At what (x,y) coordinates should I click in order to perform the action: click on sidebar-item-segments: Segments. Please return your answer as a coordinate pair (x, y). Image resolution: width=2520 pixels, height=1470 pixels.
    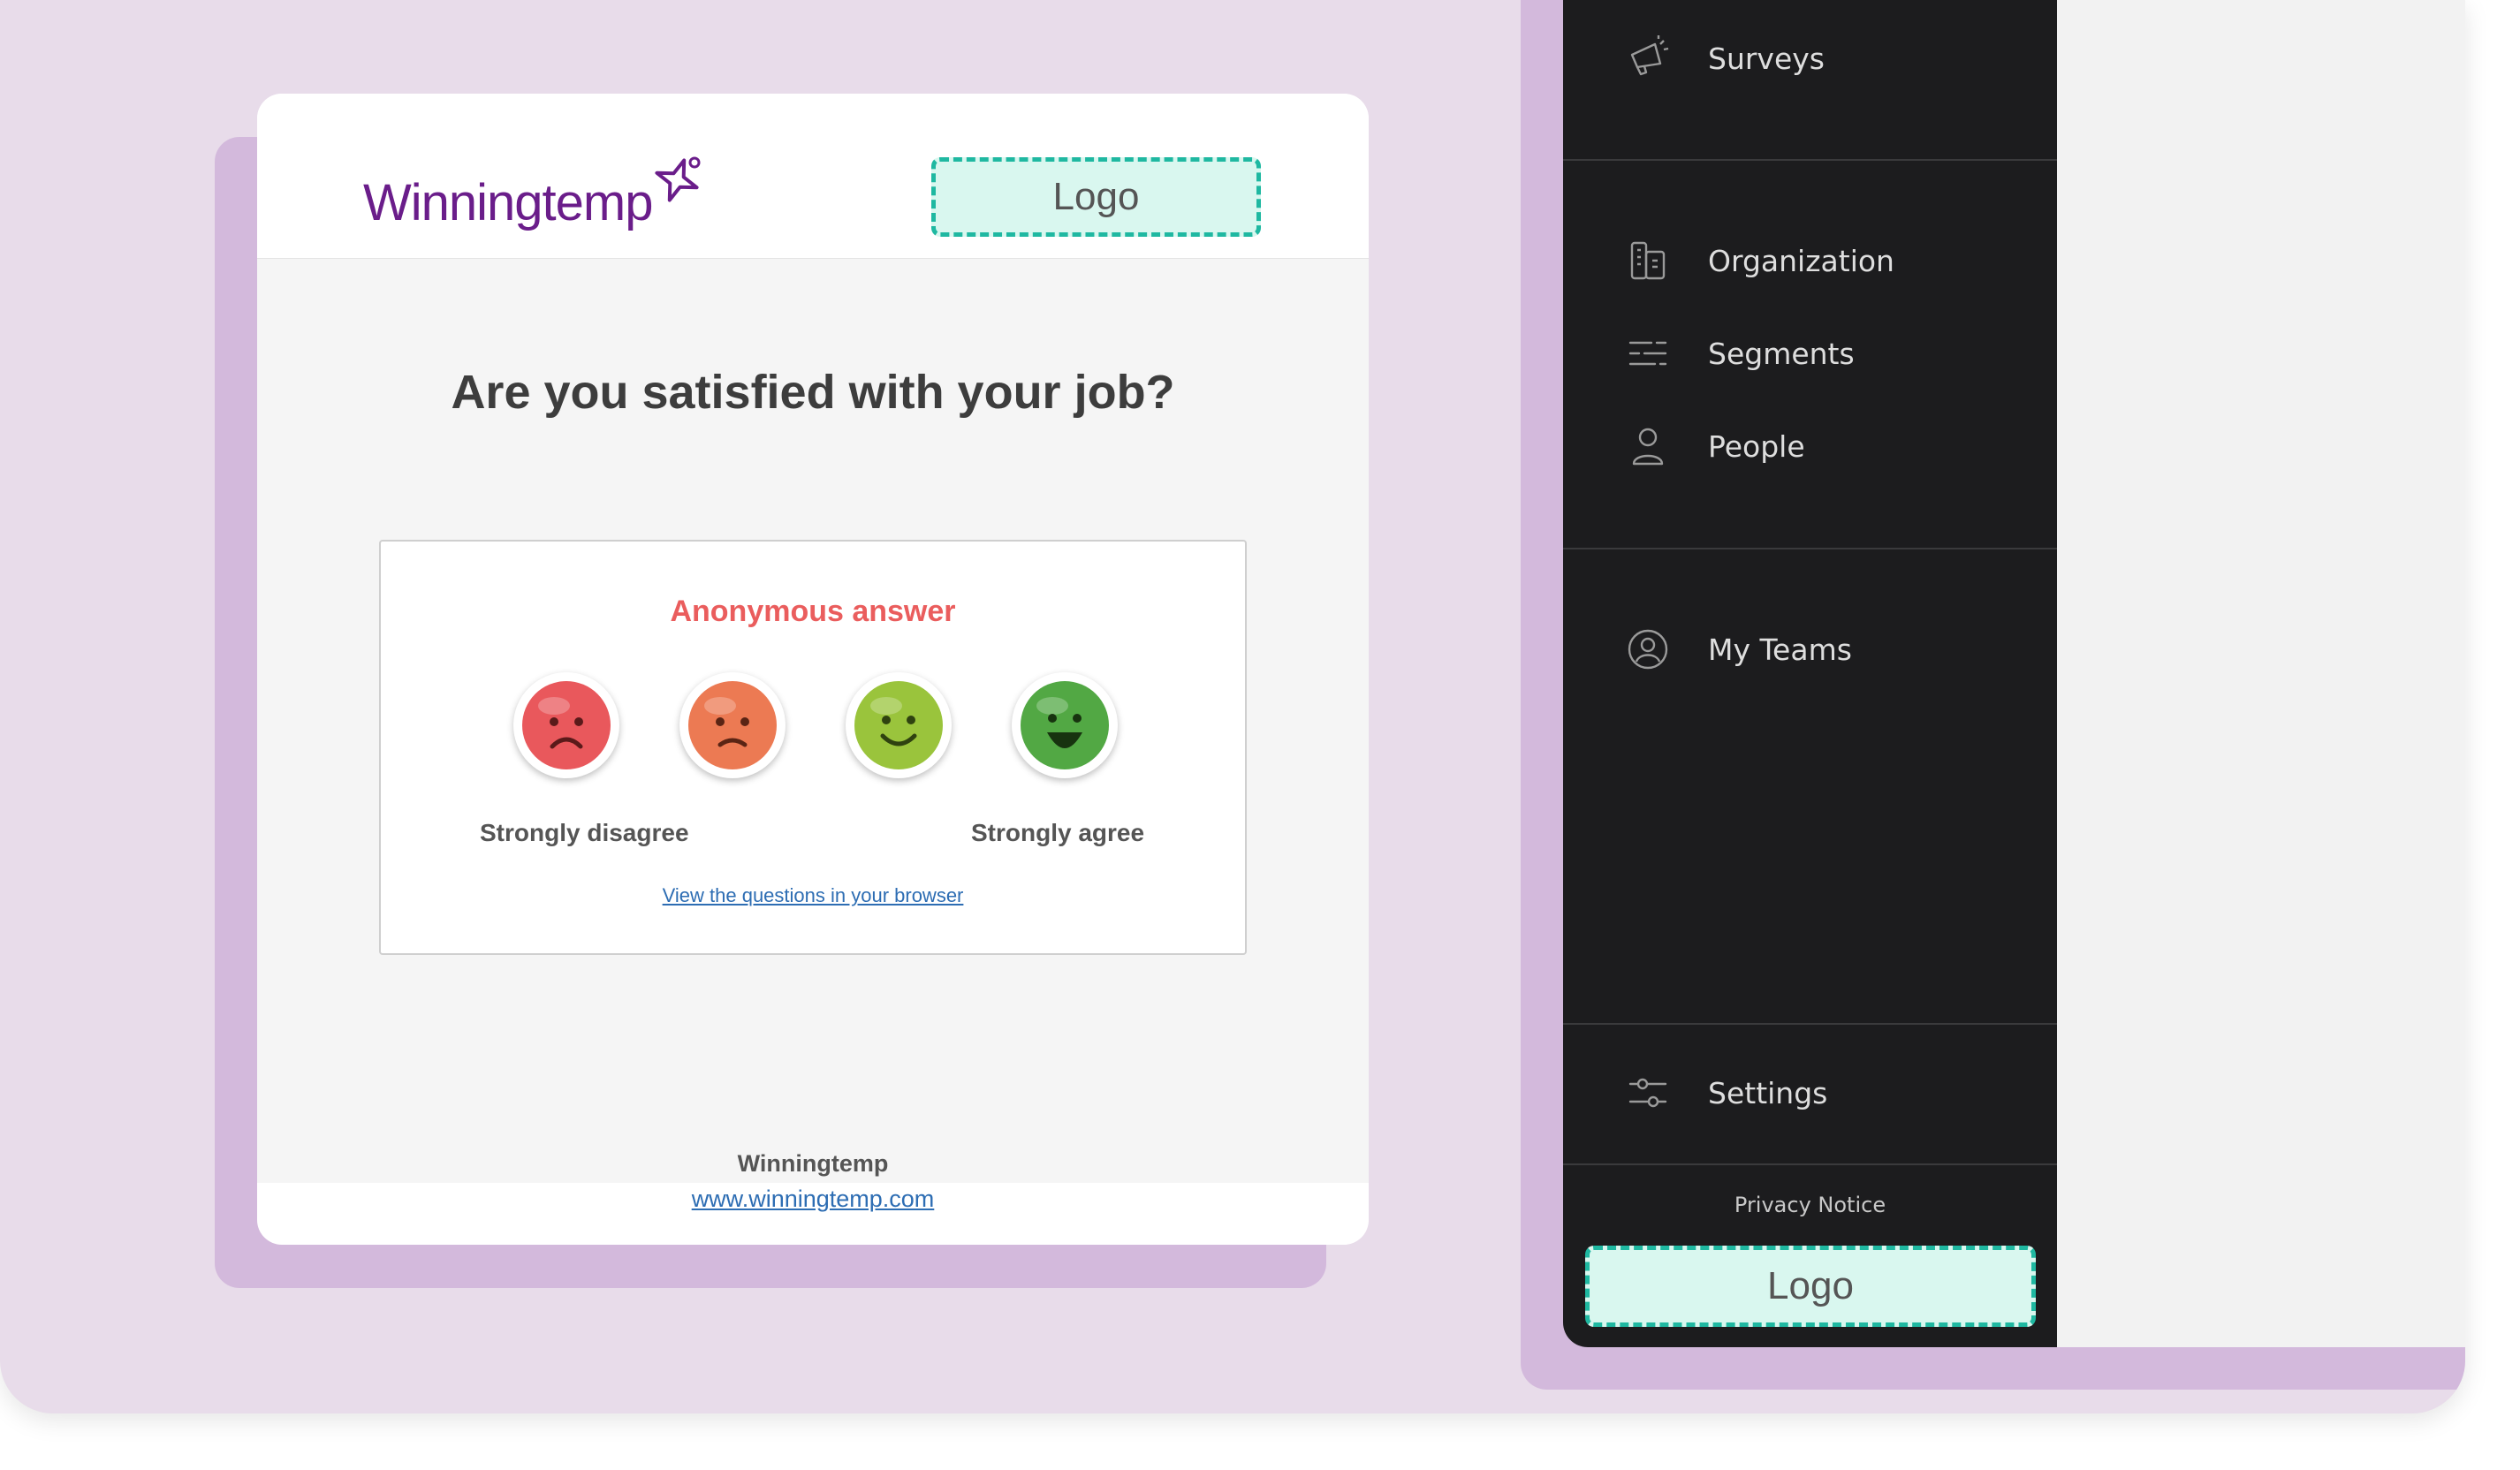
    Looking at the image, I should click on (1740, 354).